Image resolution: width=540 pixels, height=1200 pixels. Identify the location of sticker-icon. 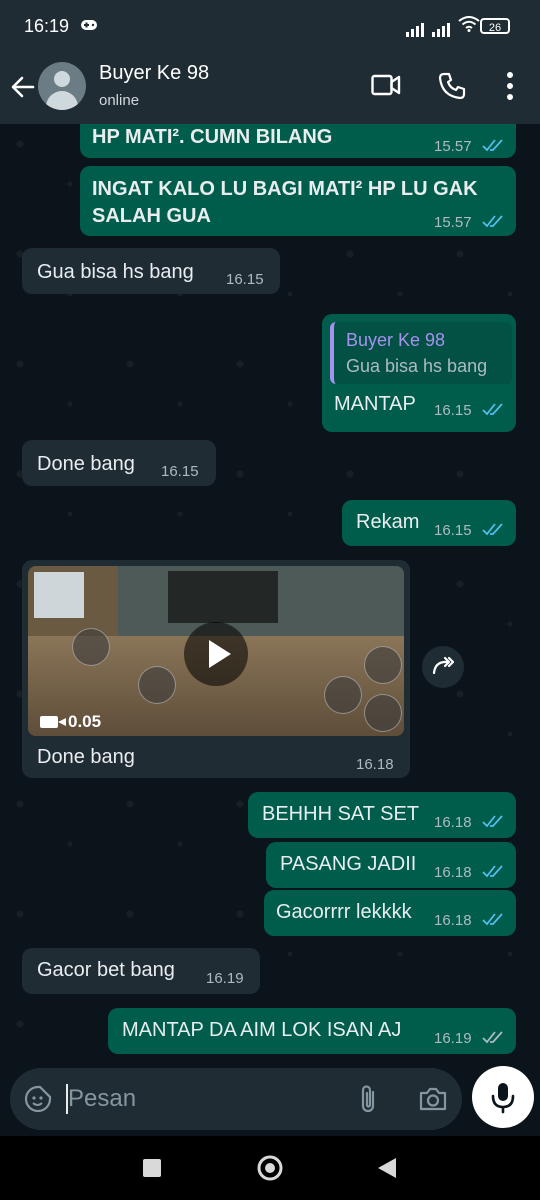
(38, 1101).